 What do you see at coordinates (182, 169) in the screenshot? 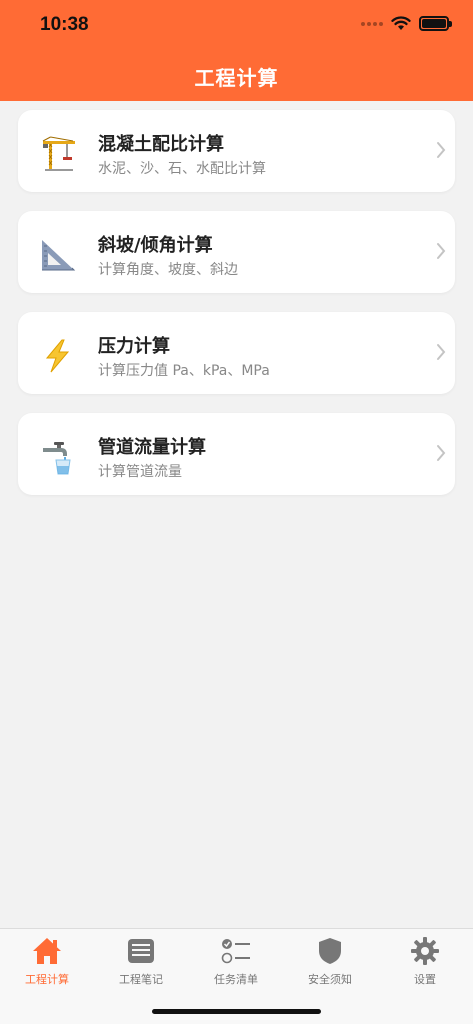
I see `card-subtitle: 水泥、沙、石、水配比计算` at bounding box center [182, 169].